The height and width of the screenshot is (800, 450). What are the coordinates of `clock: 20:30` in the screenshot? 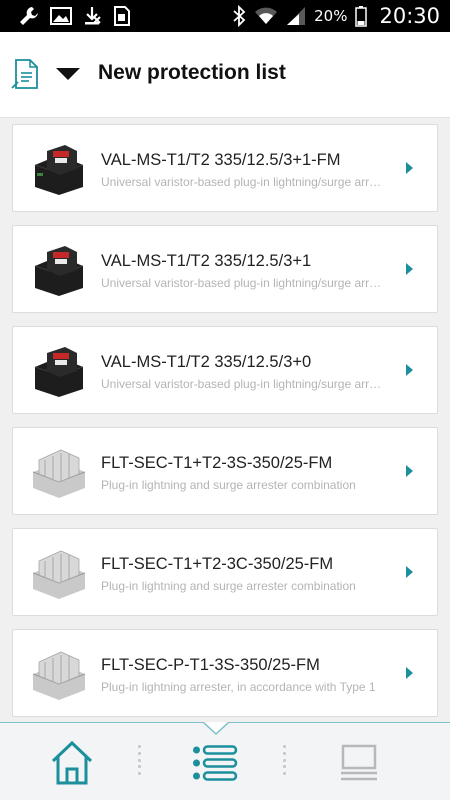 It's located at (409, 16).